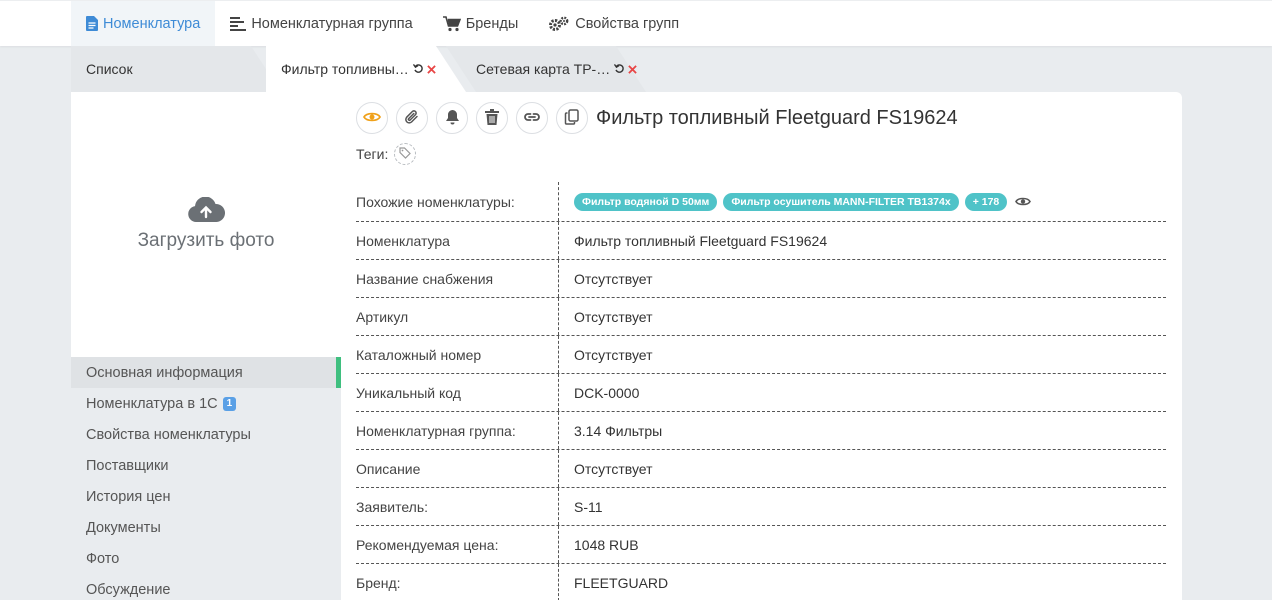  I want to click on notify-button, so click(452, 118).